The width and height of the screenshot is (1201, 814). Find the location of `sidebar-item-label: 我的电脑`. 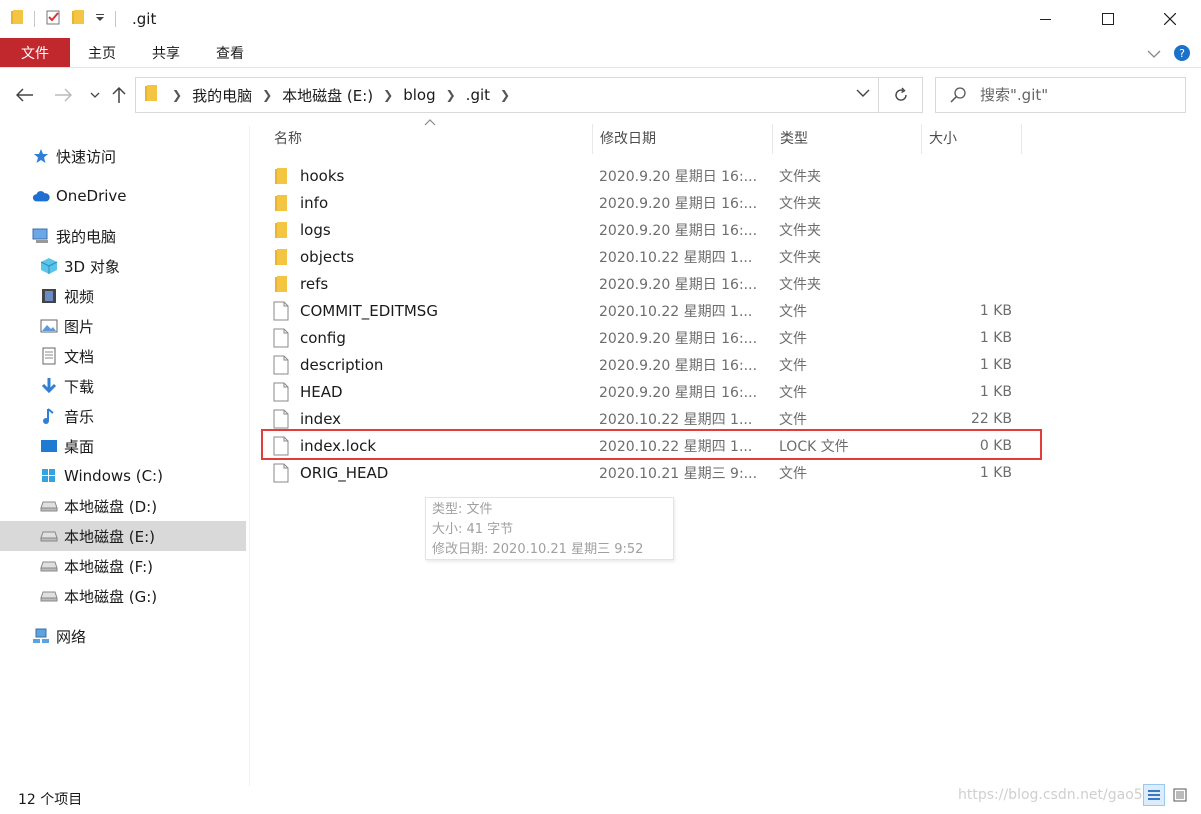

sidebar-item-label: 我的电脑 is located at coordinates (86, 236).